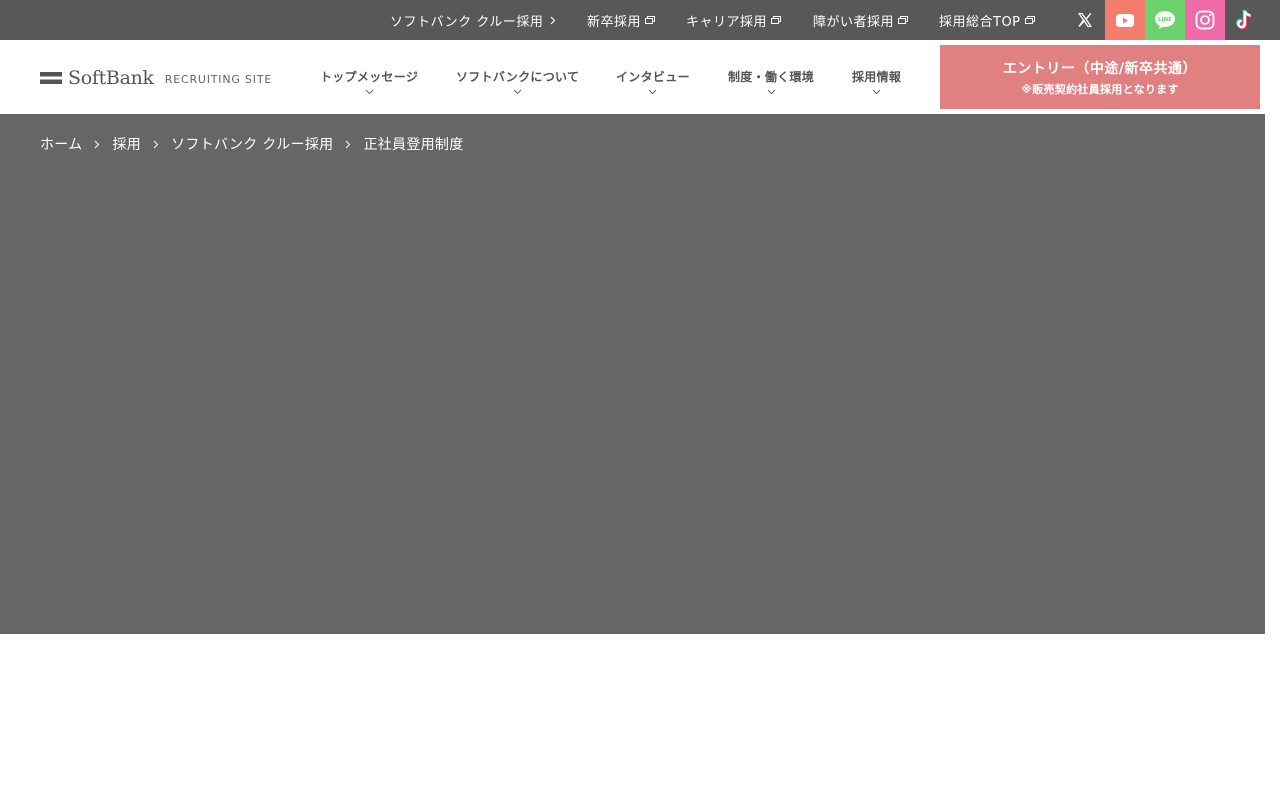  I want to click on nav-label: トップメッセージ, so click(369, 77).